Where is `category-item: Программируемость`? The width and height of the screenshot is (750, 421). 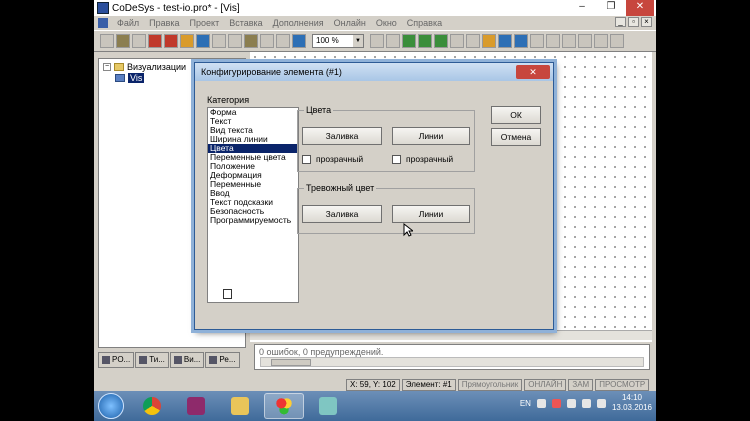
category-item: Программируемость is located at coordinates (253, 220).